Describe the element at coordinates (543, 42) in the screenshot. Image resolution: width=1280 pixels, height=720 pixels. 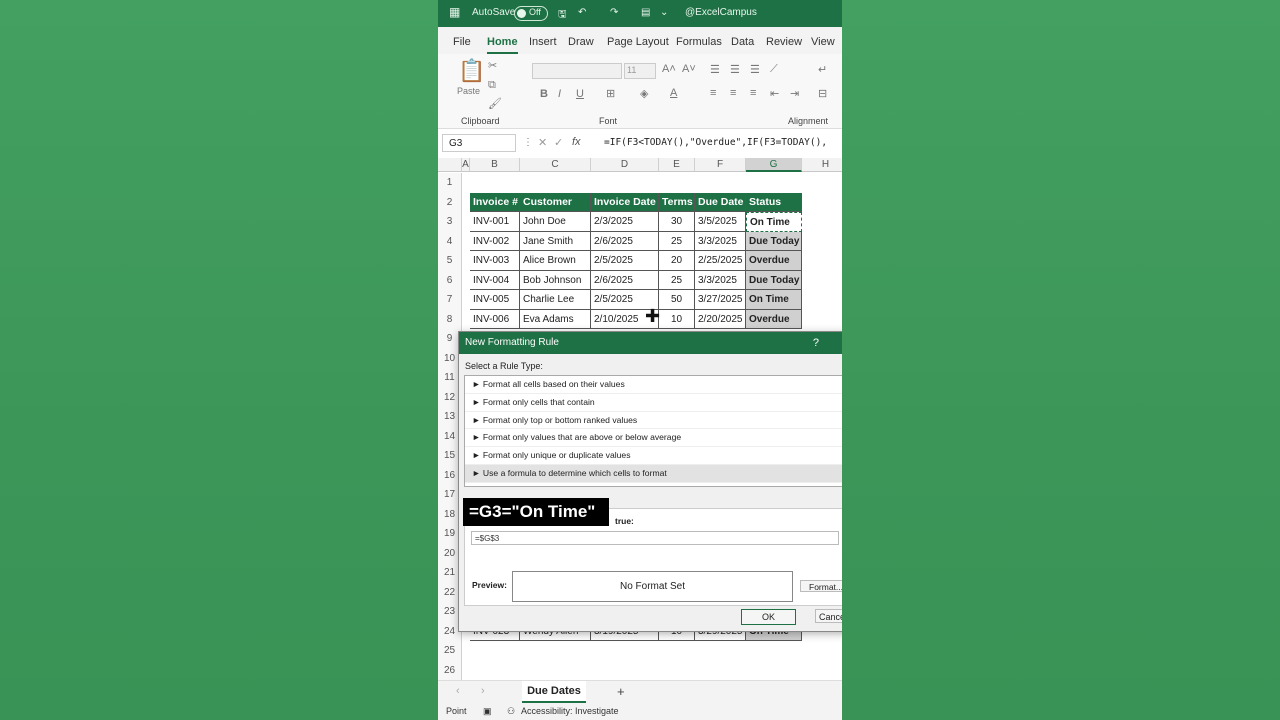
I see `tab-insert: Insert` at that location.